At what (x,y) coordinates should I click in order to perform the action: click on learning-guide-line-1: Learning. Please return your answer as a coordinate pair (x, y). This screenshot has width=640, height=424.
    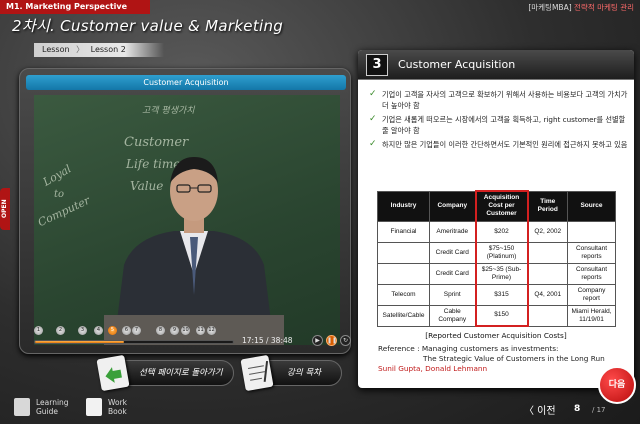
    Looking at the image, I should click on (52, 402).